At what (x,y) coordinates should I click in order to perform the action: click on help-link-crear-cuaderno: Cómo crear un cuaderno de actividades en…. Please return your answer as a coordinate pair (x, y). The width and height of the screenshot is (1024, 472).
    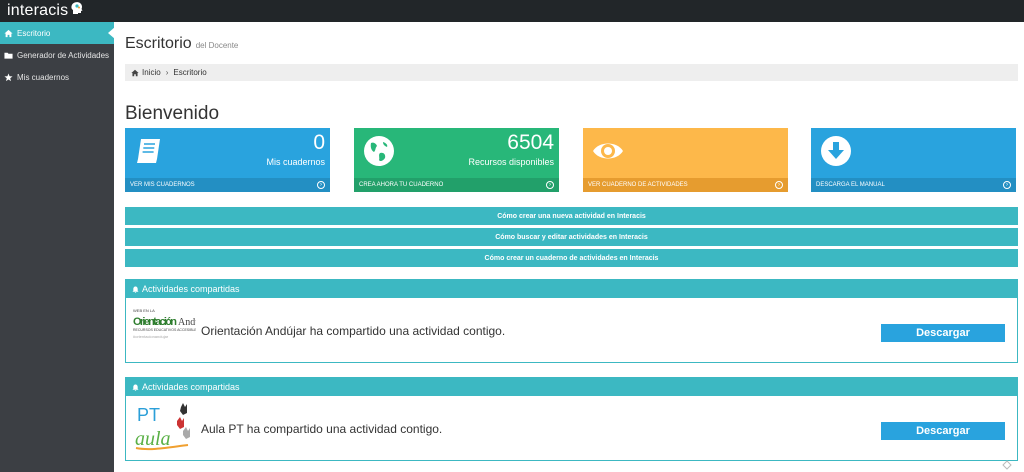
    Looking at the image, I should click on (571, 258).